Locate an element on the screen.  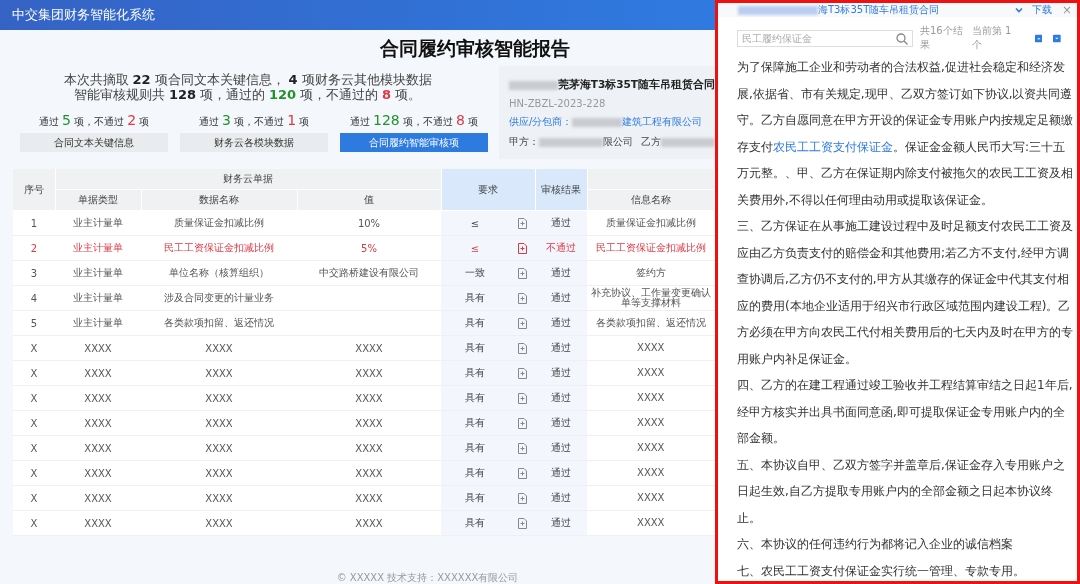
table-cell: 中交路桥建设有限公司 is located at coordinates (369, 272).